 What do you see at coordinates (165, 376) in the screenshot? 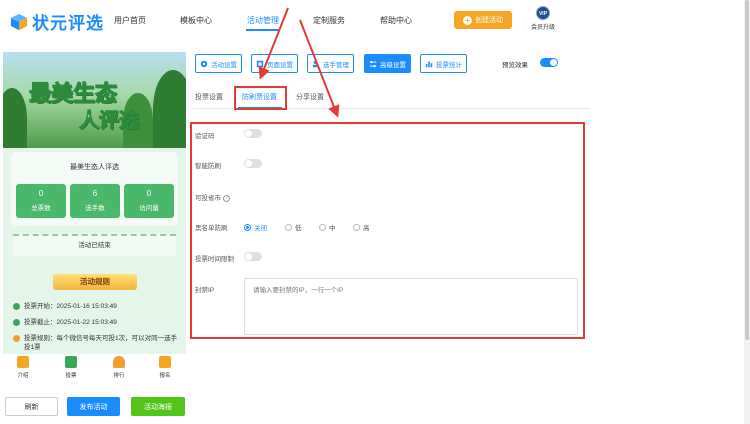
I see `tab-label: 报名` at bounding box center [165, 376].